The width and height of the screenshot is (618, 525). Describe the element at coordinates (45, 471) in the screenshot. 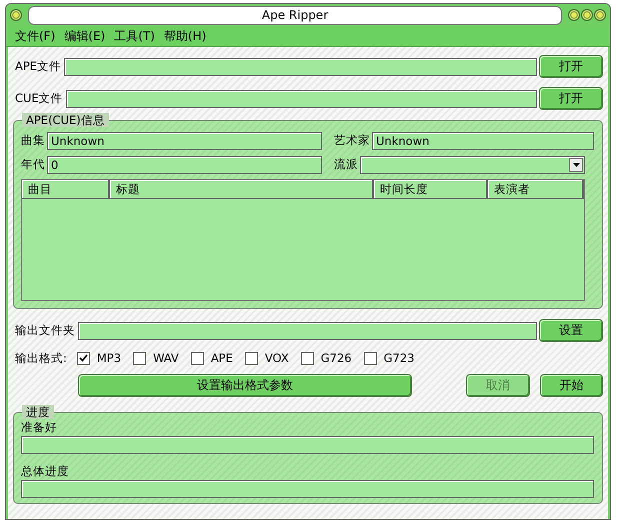

I see `progress-label: 总体进度` at that location.